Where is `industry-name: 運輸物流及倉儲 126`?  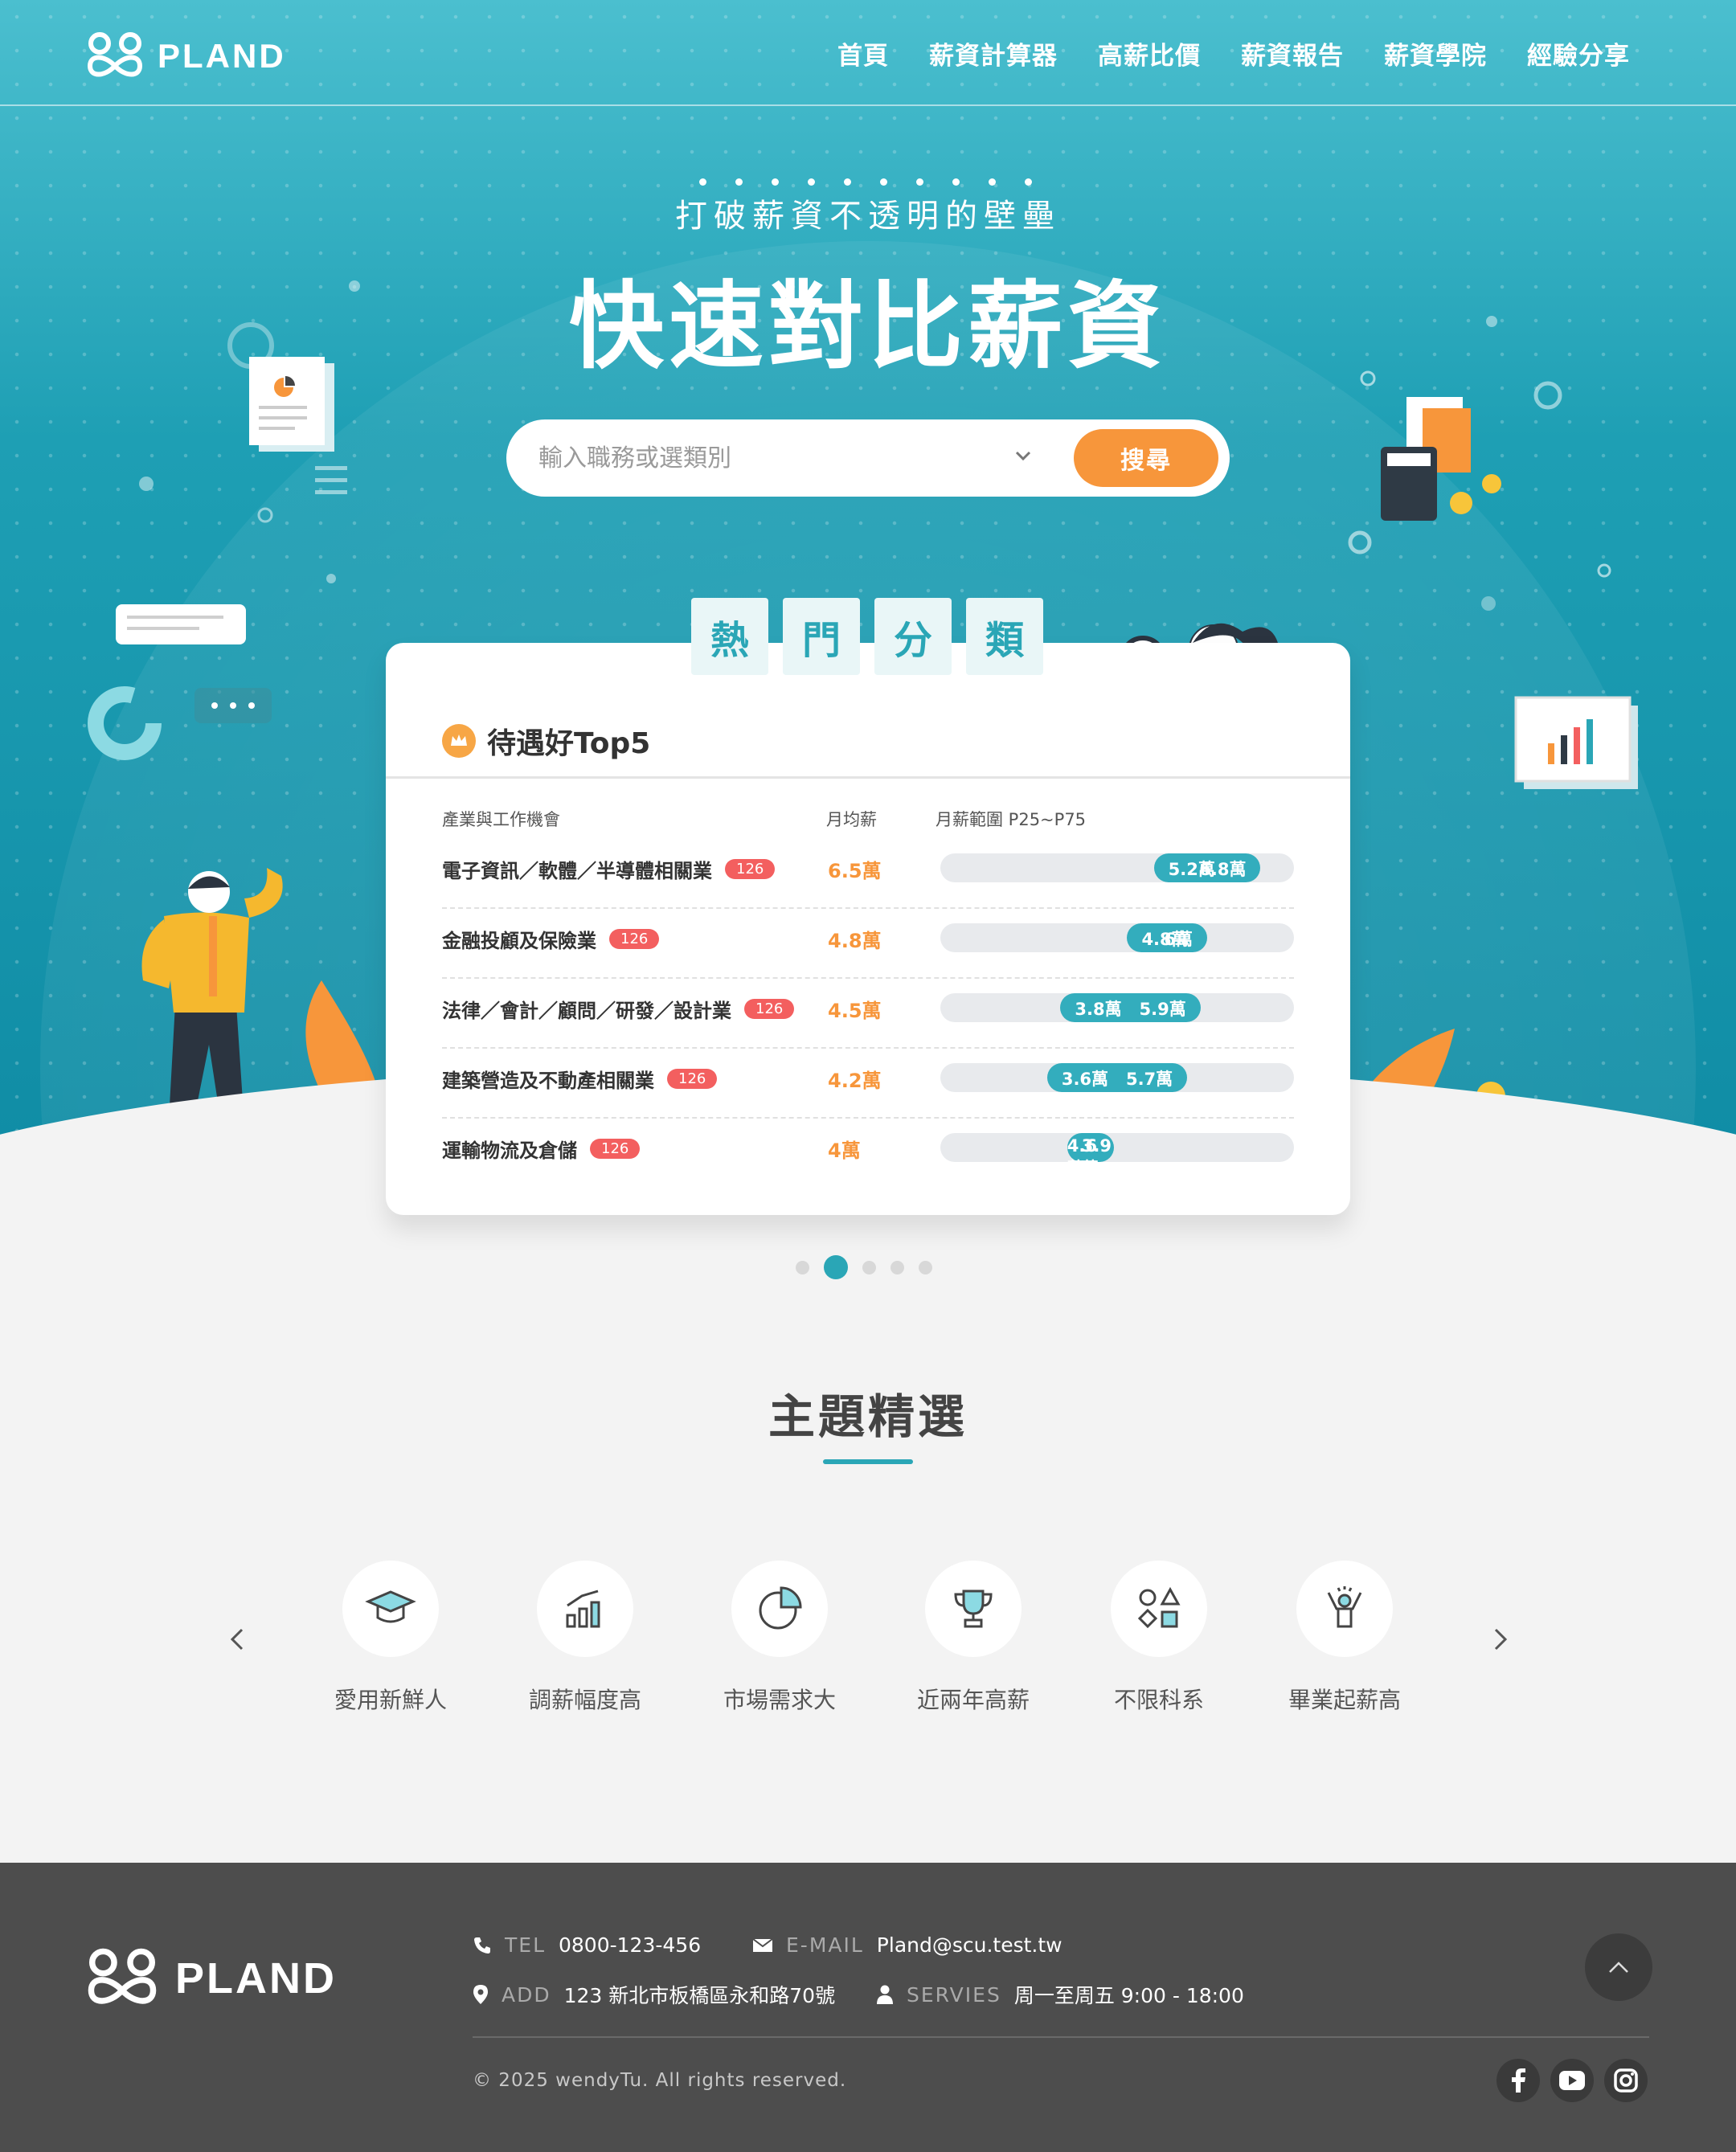
industry-name: 運輸物流及倉儲 126 is located at coordinates (541, 1149).